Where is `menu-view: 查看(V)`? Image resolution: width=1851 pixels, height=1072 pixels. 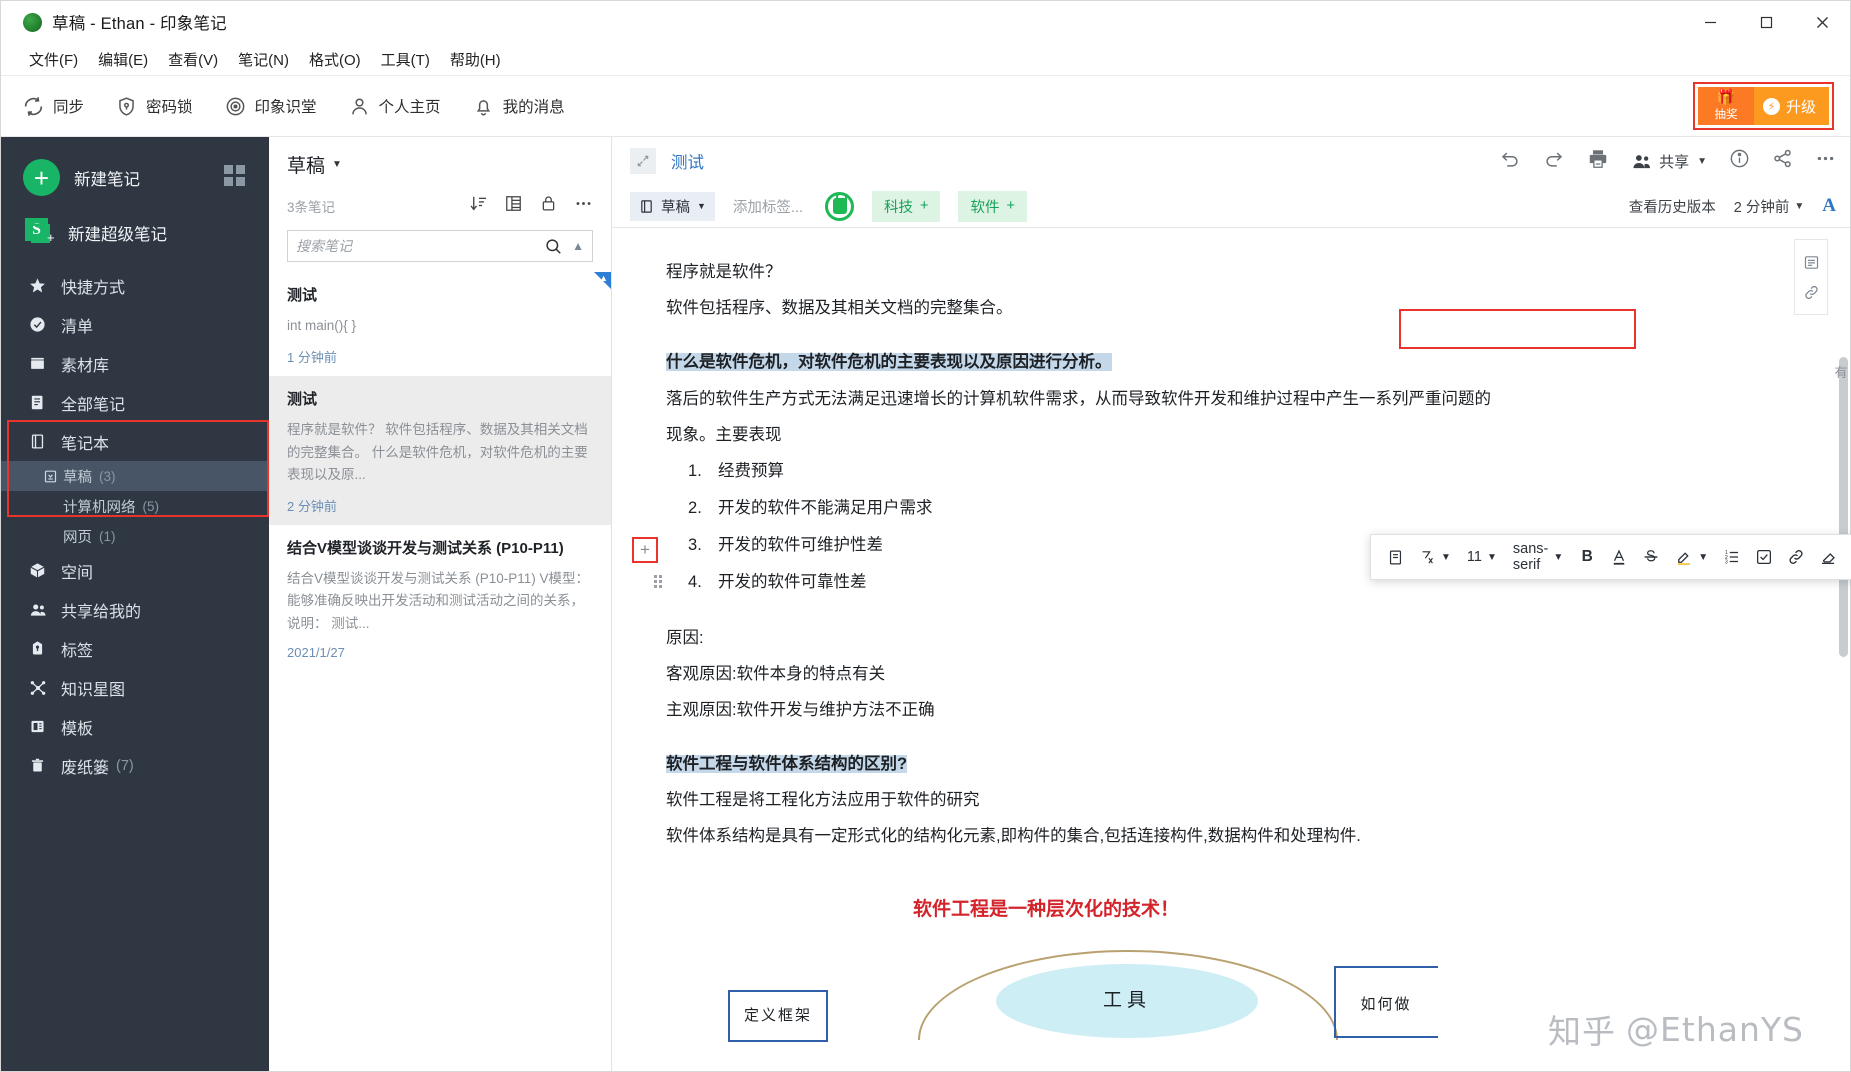
menu-view: 查看(V) is located at coordinates (193, 59).